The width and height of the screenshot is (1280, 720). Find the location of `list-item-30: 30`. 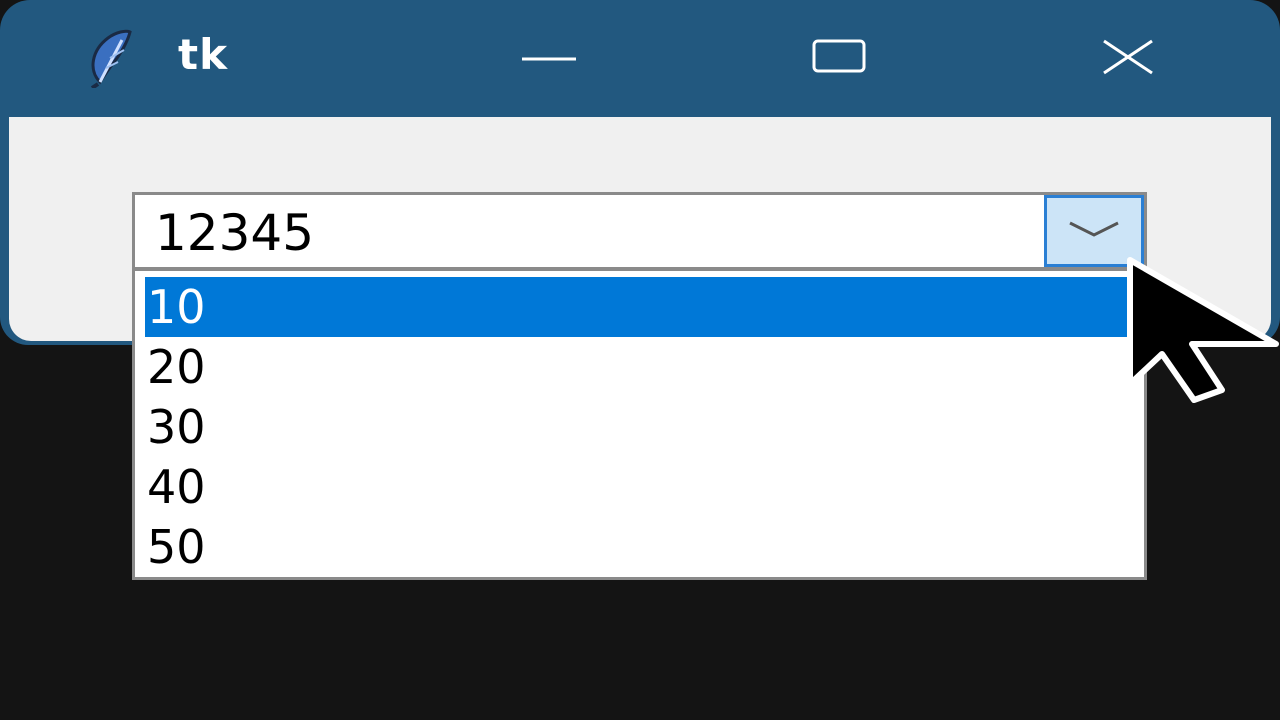

list-item-30: 30 is located at coordinates (639, 427).